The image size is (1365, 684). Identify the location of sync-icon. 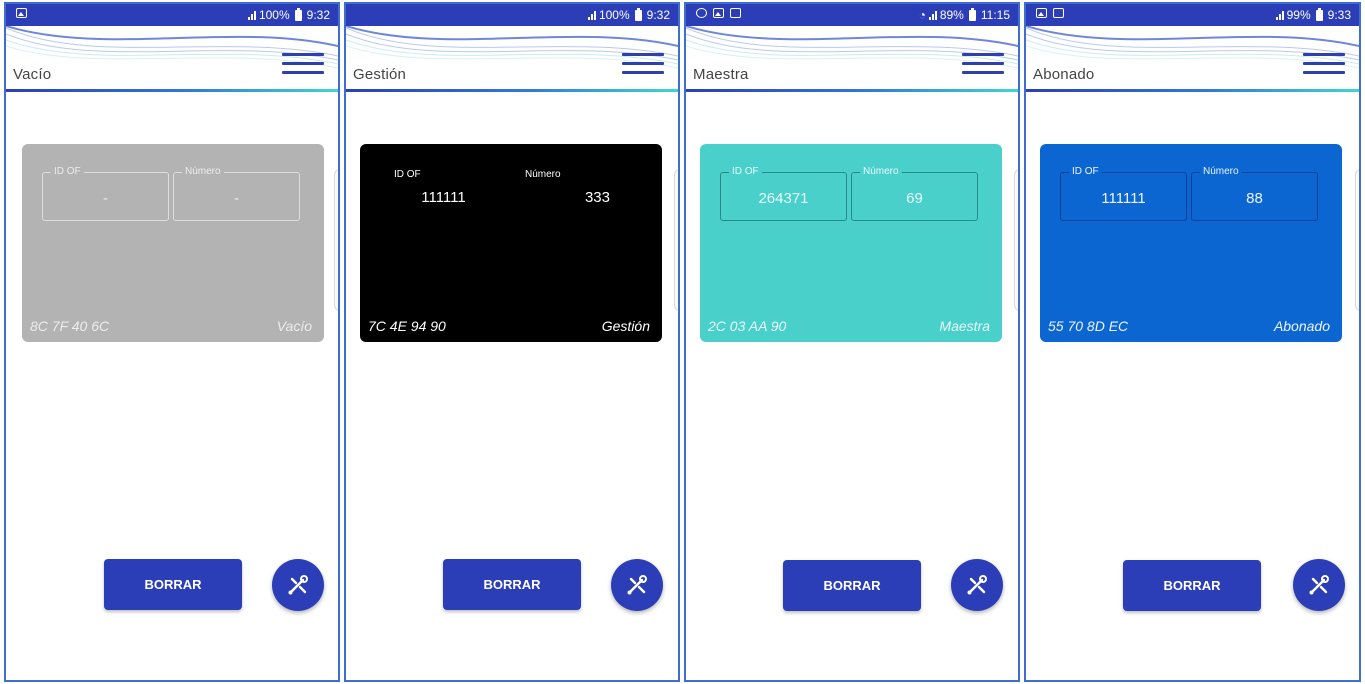
(701, 13).